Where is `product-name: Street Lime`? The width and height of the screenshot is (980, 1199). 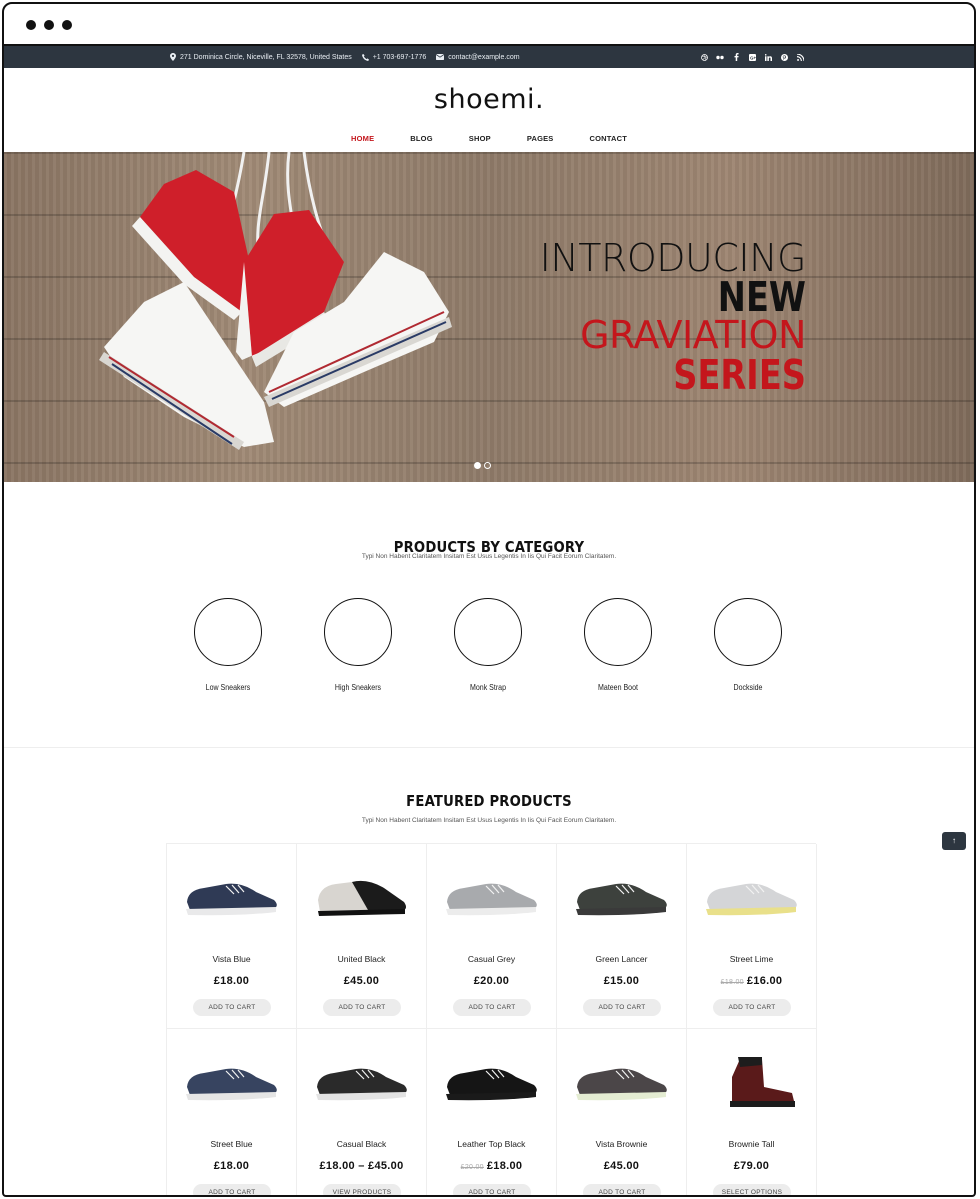 product-name: Street Lime is located at coordinates (751, 959).